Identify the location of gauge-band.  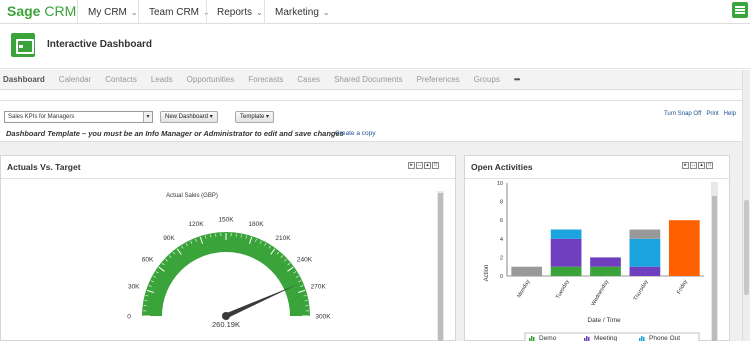
(226, 274).